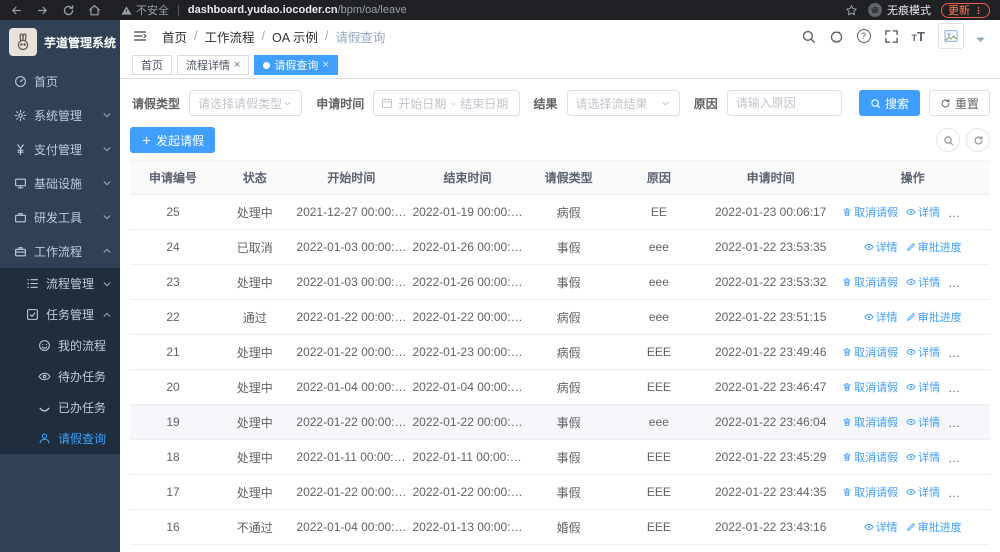 The image size is (1000, 552). Describe the element at coordinates (295, 36) in the screenshot. I see `breadcrumb-item-2: OA 示例` at that location.